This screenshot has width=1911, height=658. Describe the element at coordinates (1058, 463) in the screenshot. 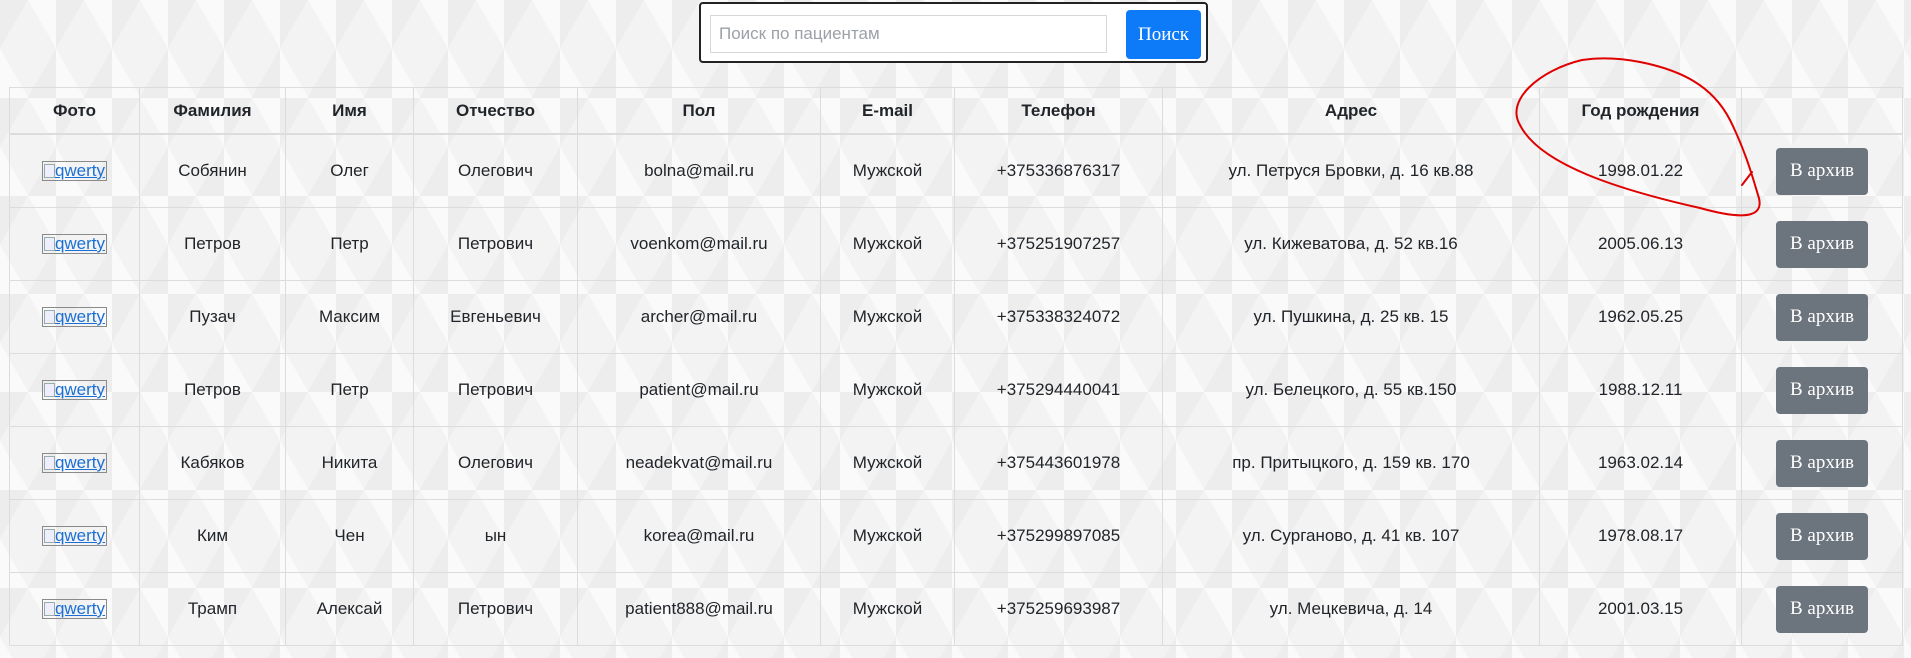

I see `phone-cell: +375443601978` at that location.